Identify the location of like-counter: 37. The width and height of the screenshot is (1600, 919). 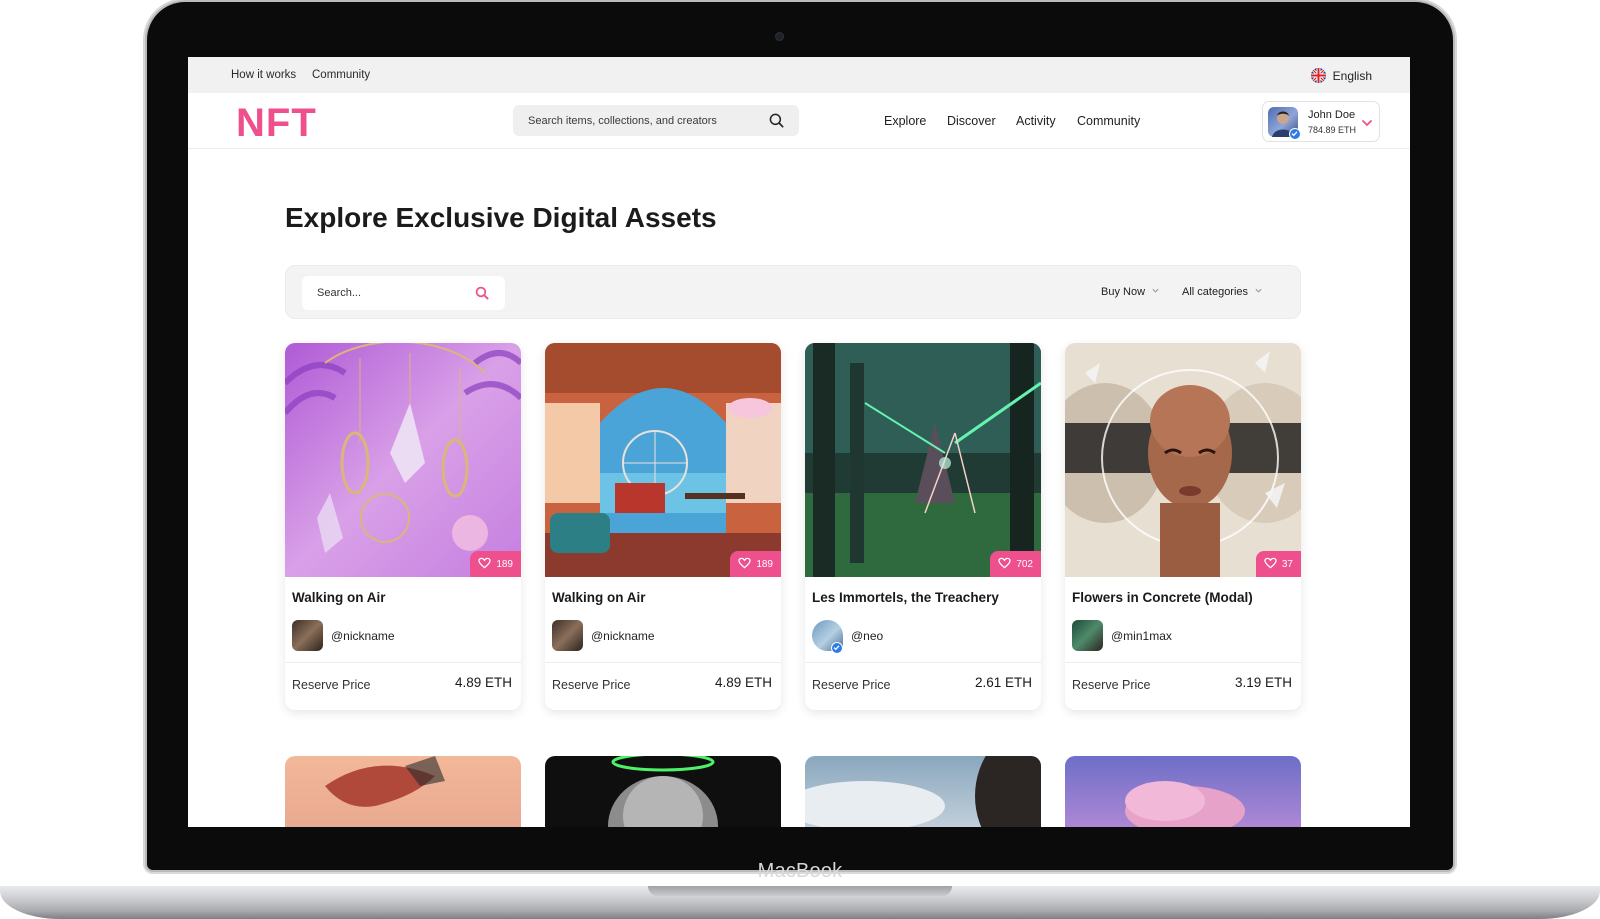
(1278, 564).